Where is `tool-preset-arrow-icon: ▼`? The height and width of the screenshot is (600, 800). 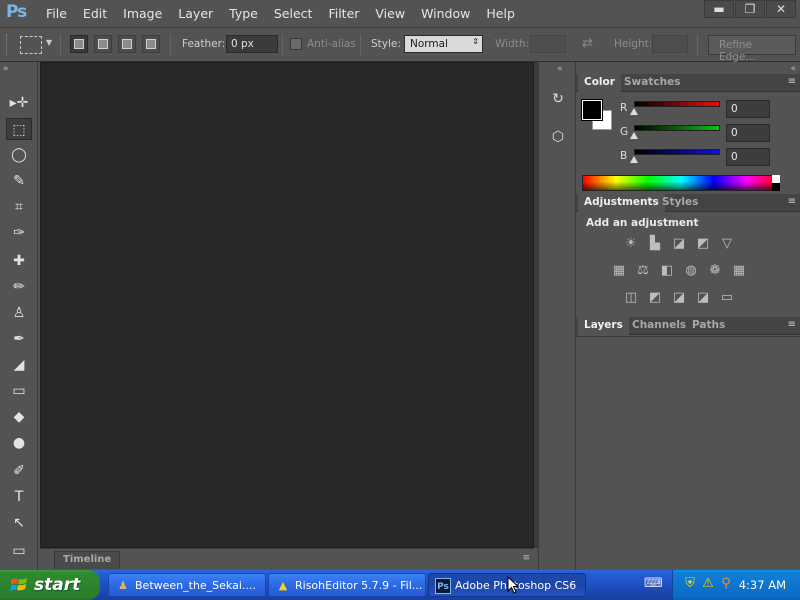 tool-preset-arrow-icon: ▼ is located at coordinates (49, 42).